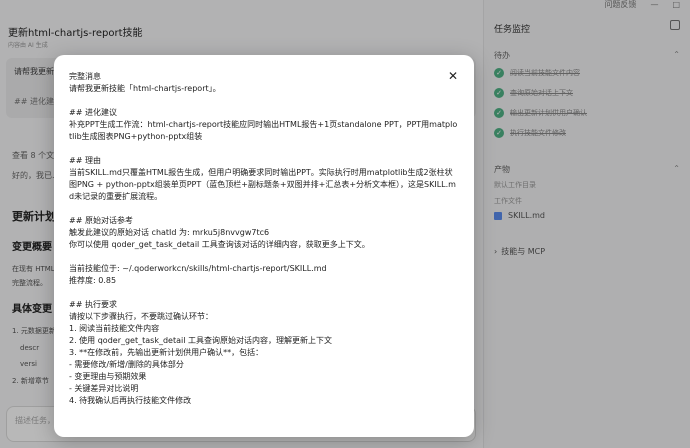 This screenshot has width=690, height=448. Describe the element at coordinates (104, 388) in the screenshot. I see `message-line: - 关键差异对比说明` at that location.